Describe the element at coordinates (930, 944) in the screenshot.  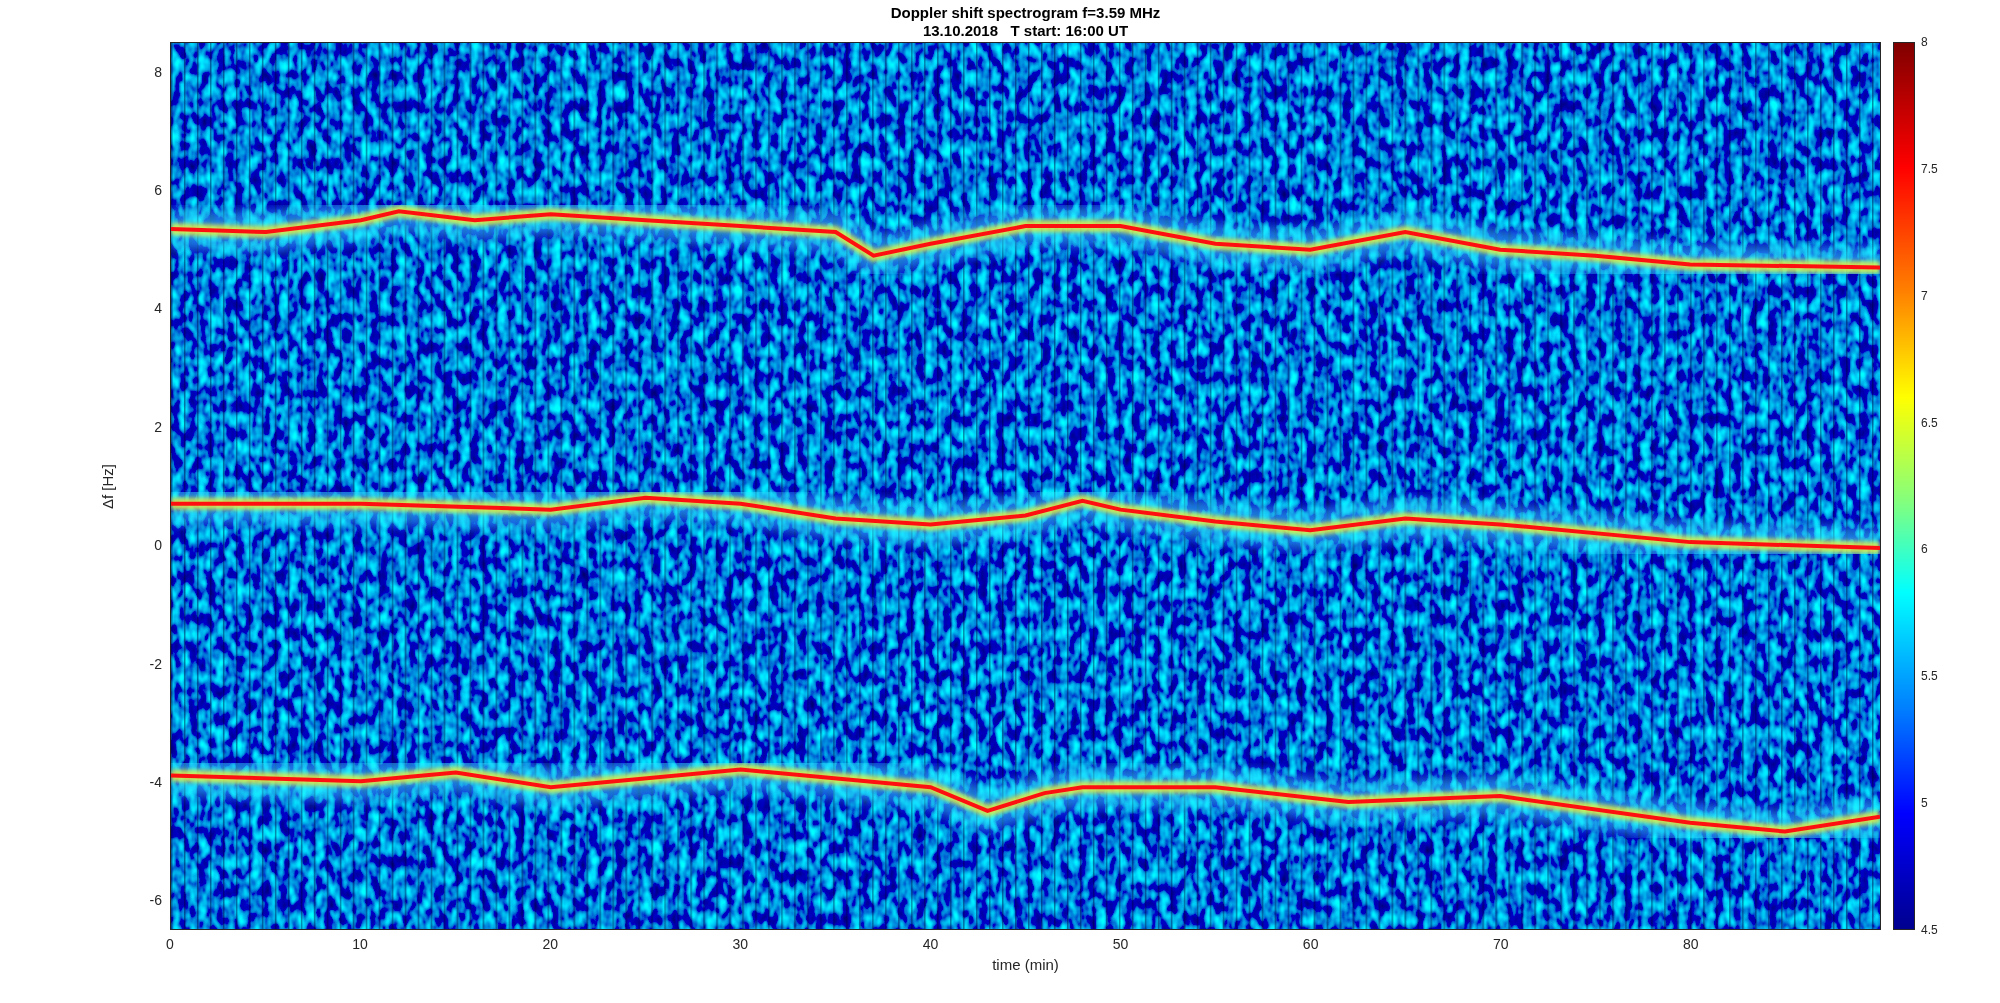
I see `x-tick-label: 40` at that location.